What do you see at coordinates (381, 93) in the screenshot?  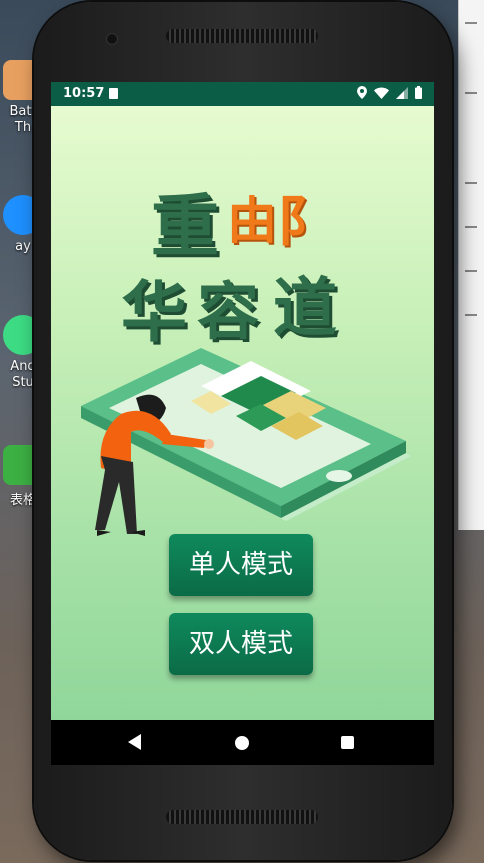 I see `wifi-icon` at bounding box center [381, 93].